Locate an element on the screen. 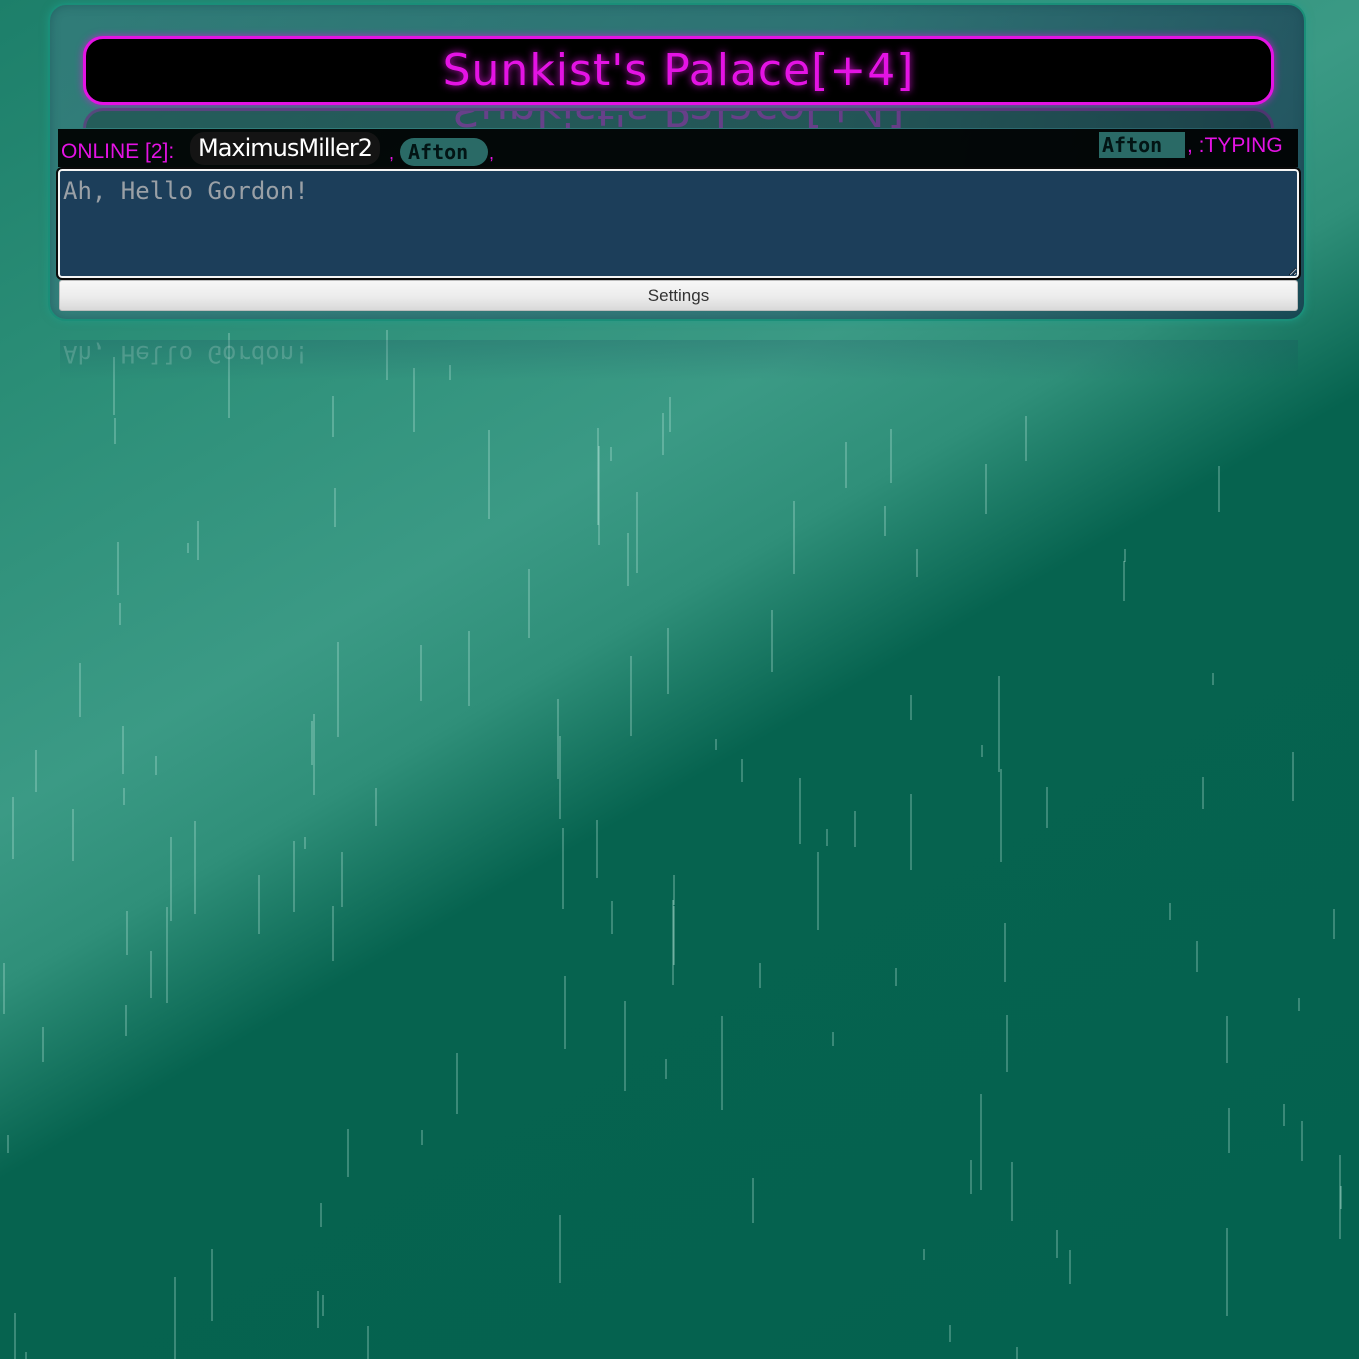 This screenshot has height=1359, width=1359. room-title: Sunkist's Palace[+4] is located at coordinates (678, 70).